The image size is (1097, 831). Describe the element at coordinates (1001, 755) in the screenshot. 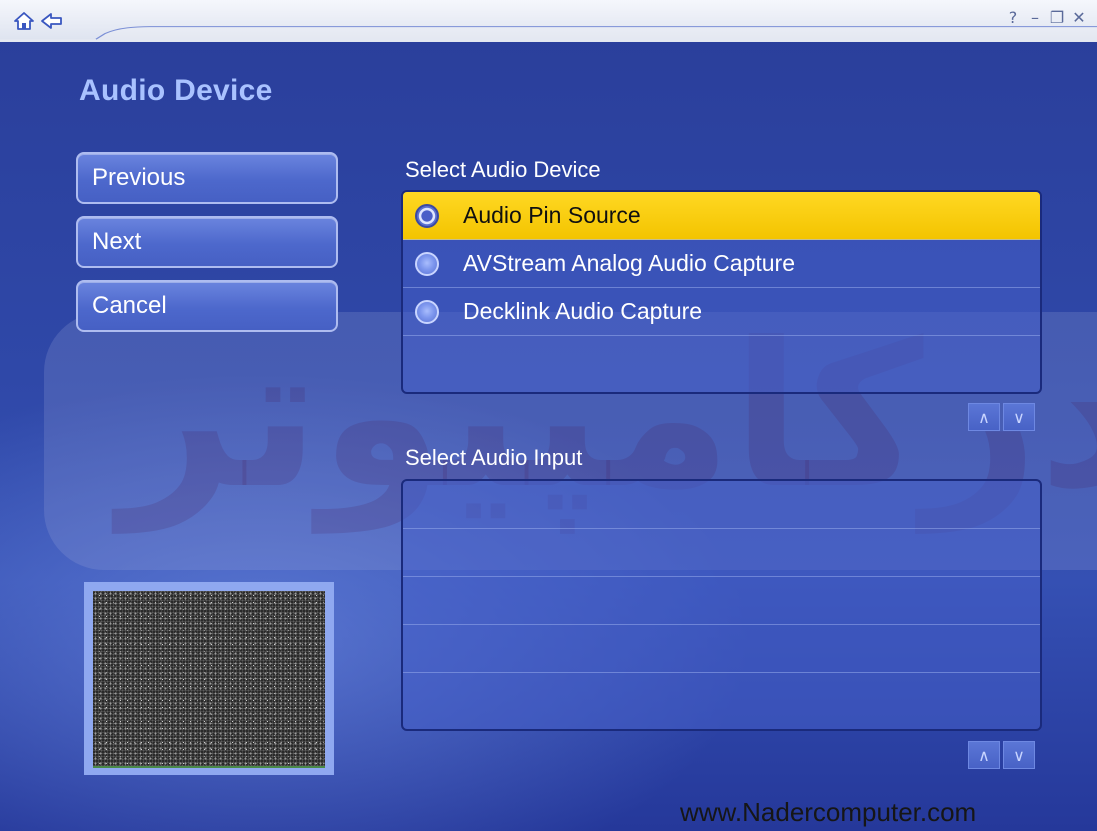

I see `audio-input-scroll: ∧ ∨` at that location.